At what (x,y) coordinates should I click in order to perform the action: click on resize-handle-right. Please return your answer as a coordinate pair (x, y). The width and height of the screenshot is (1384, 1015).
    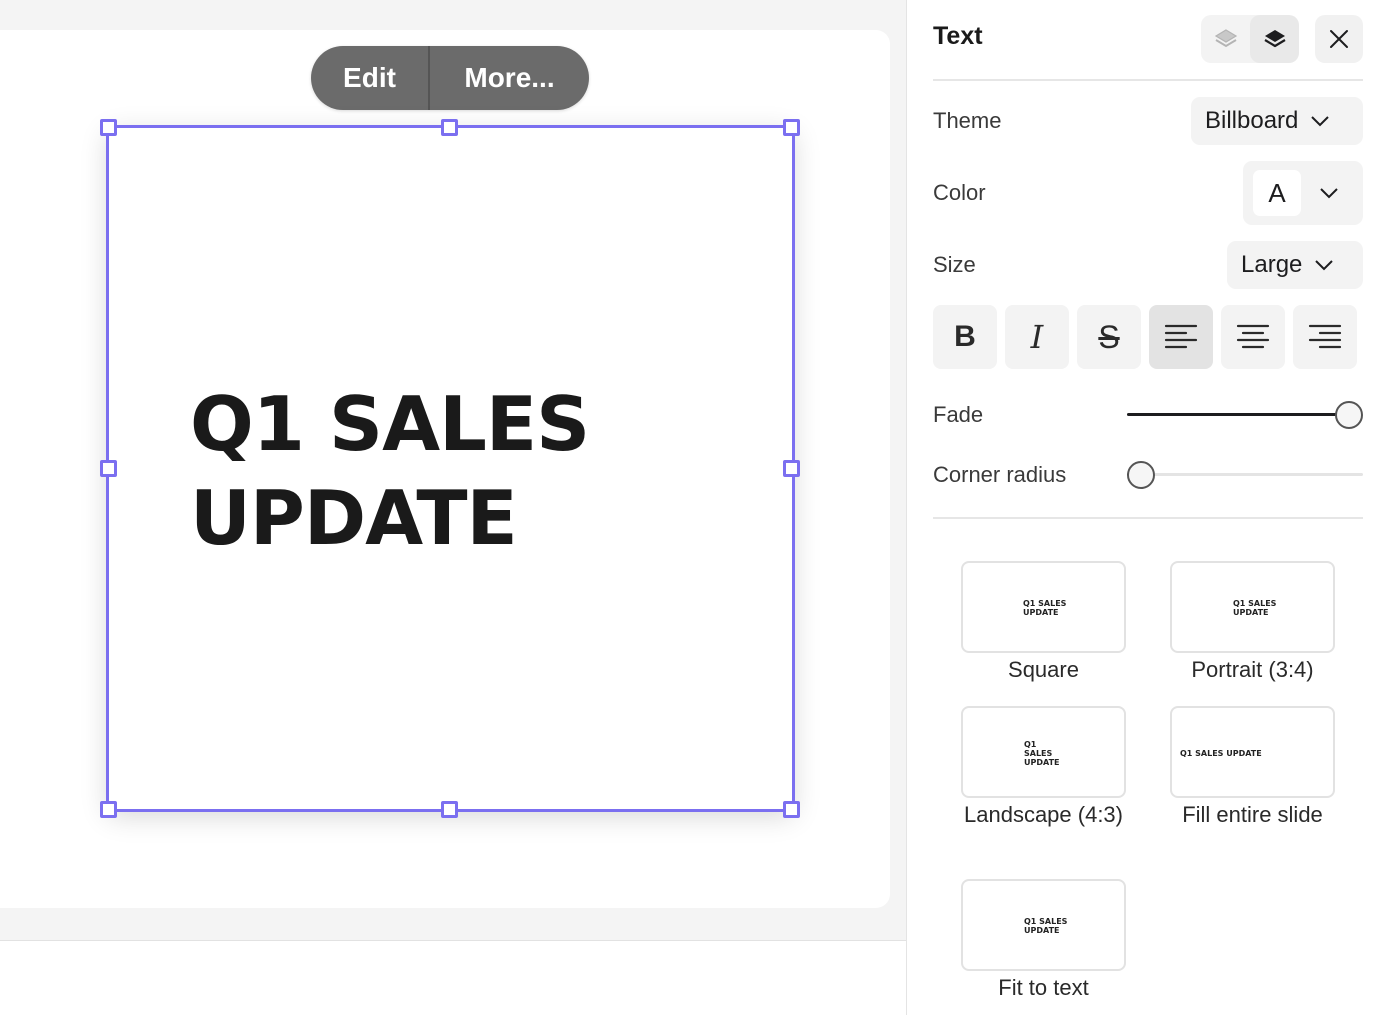
    Looking at the image, I should click on (791, 468).